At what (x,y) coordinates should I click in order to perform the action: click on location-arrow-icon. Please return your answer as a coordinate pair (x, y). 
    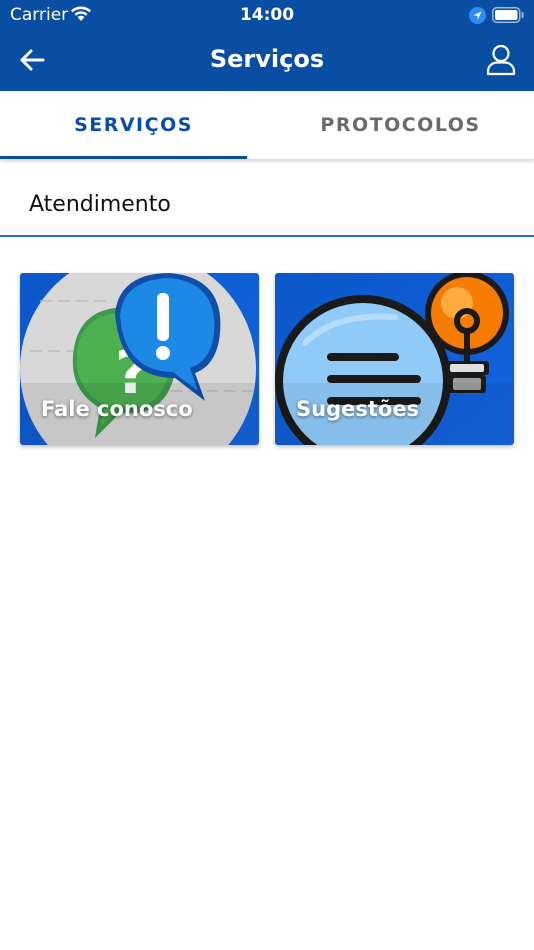
    Looking at the image, I should click on (477, 15).